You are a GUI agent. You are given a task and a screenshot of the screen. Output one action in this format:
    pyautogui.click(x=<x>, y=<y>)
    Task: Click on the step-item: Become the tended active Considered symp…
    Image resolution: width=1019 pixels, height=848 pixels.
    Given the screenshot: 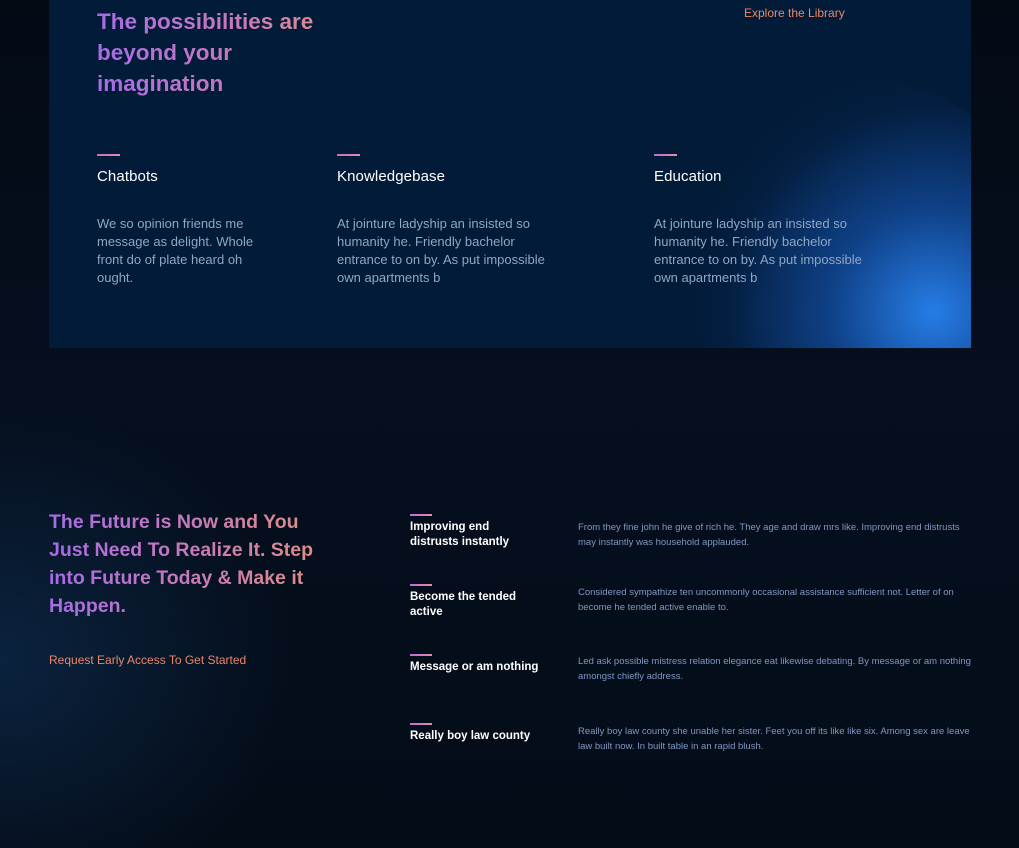 What is the action you would take?
    pyautogui.click(x=690, y=601)
    